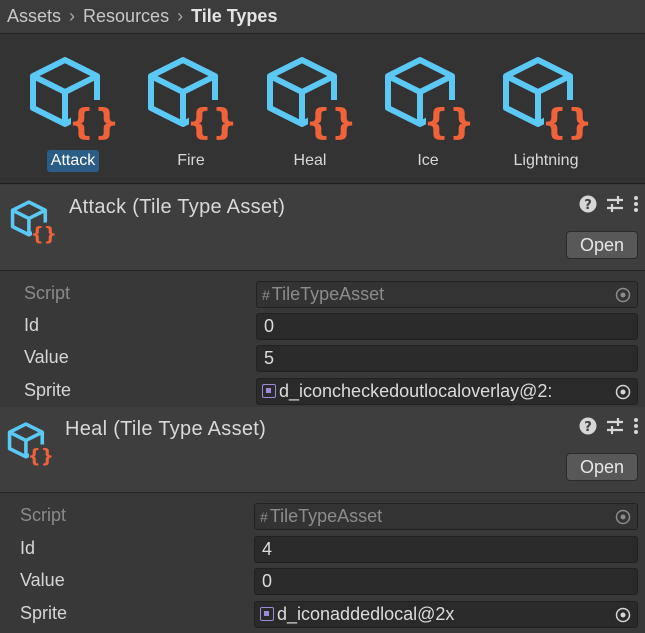 The height and width of the screenshot is (633, 645). What do you see at coordinates (126, 16) in the screenshot?
I see `breadcrumb-resources: Resources` at bounding box center [126, 16].